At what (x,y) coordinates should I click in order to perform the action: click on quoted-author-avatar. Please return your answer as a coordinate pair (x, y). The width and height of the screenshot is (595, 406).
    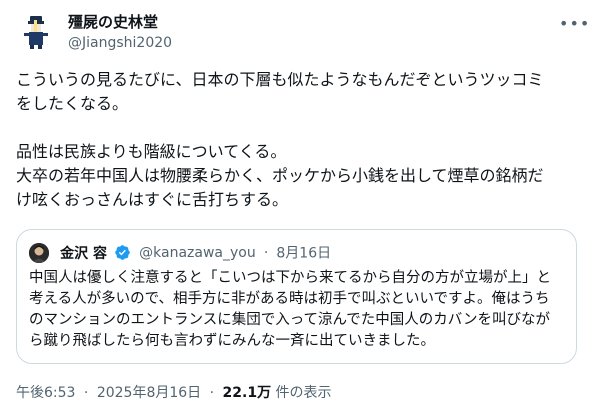
    Looking at the image, I should click on (39, 252).